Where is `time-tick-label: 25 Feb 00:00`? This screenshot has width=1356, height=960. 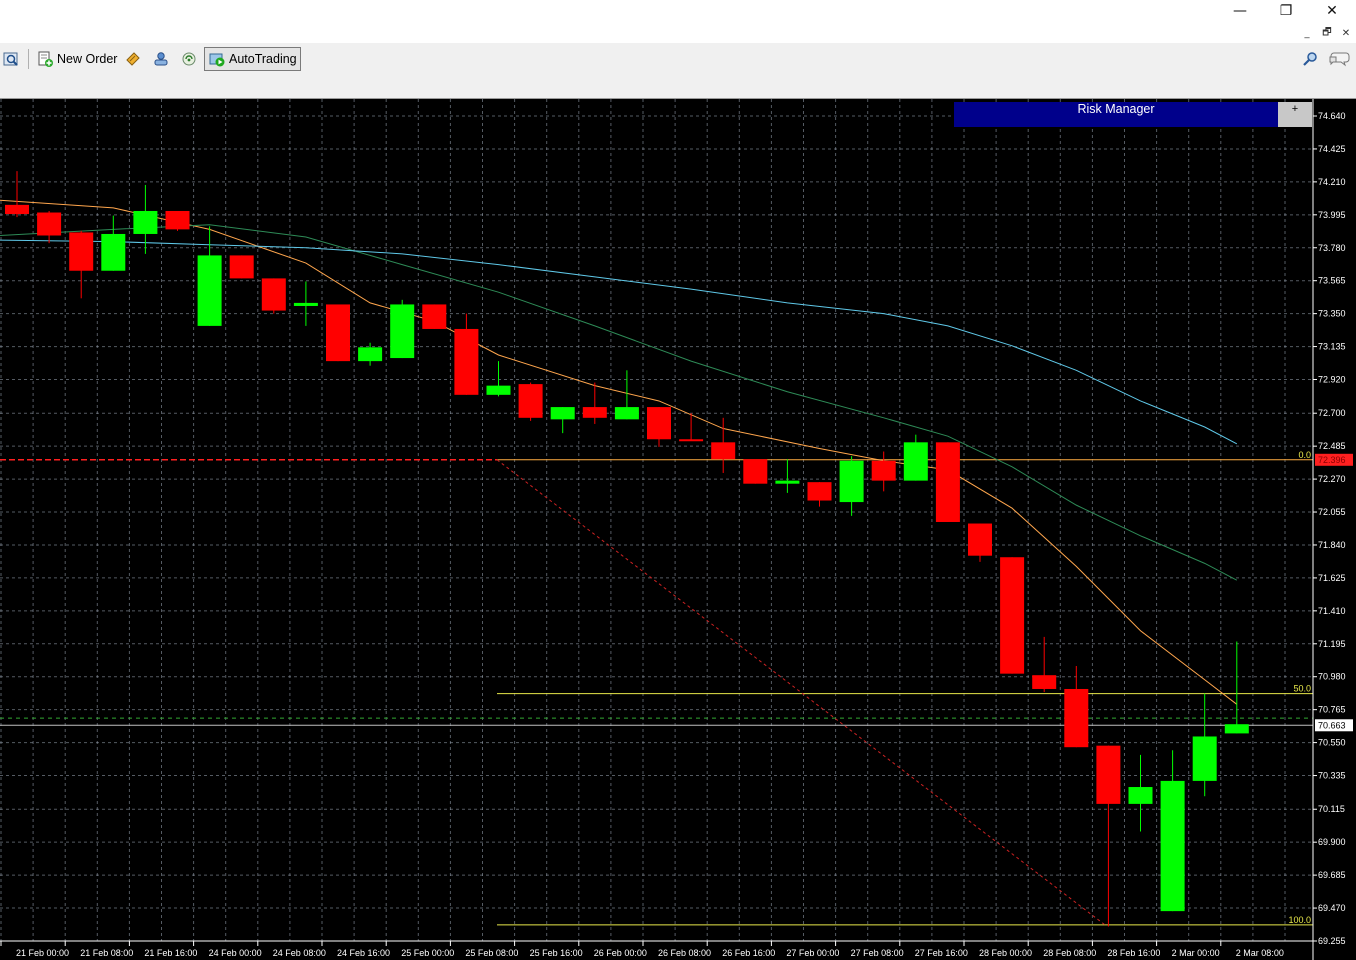 time-tick-label: 25 Feb 00:00 is located at coordinates (427, 953).